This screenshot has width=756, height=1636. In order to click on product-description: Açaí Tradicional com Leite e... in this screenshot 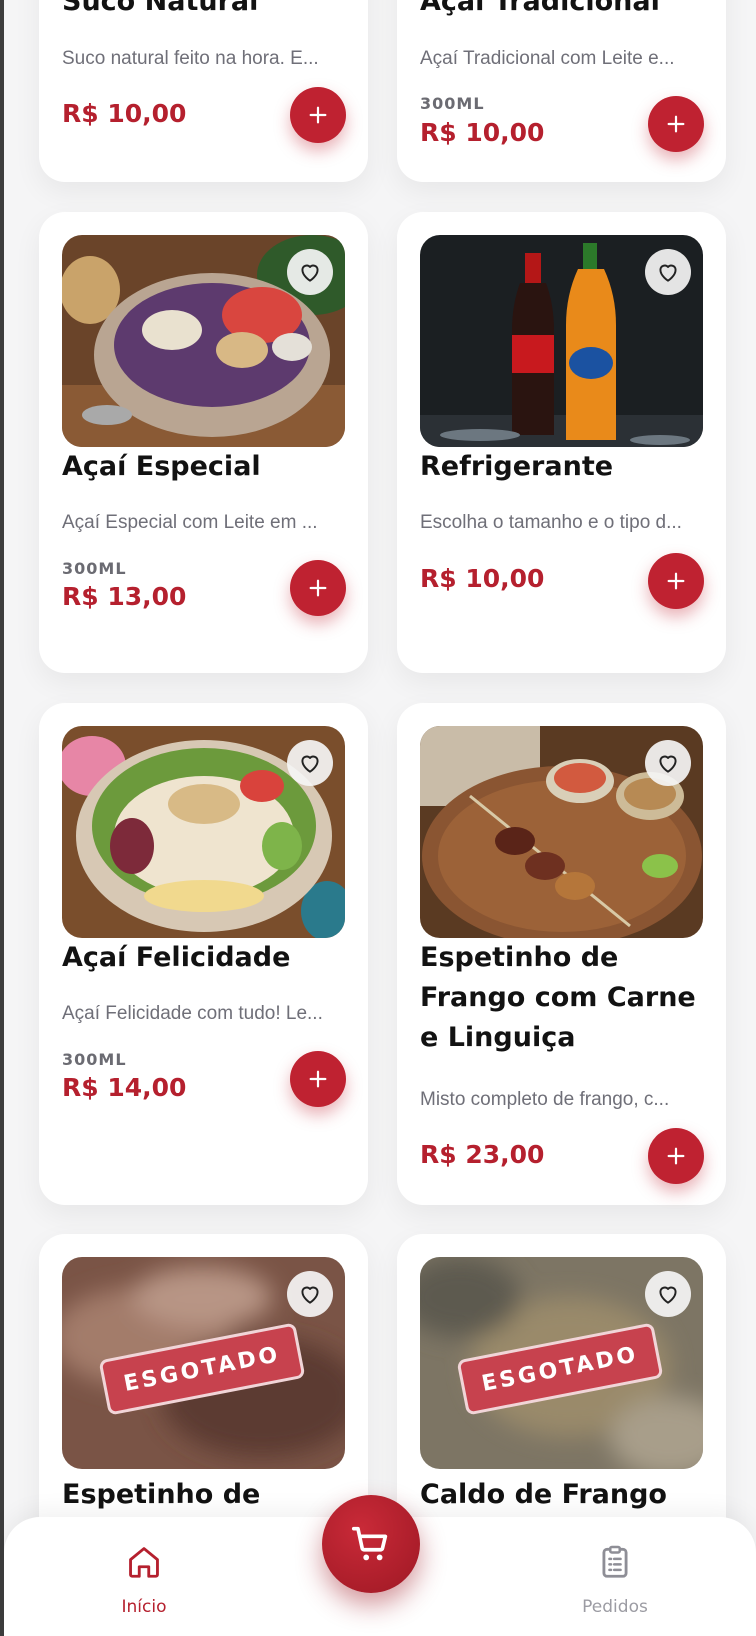, I will do `click(547, 58)`.